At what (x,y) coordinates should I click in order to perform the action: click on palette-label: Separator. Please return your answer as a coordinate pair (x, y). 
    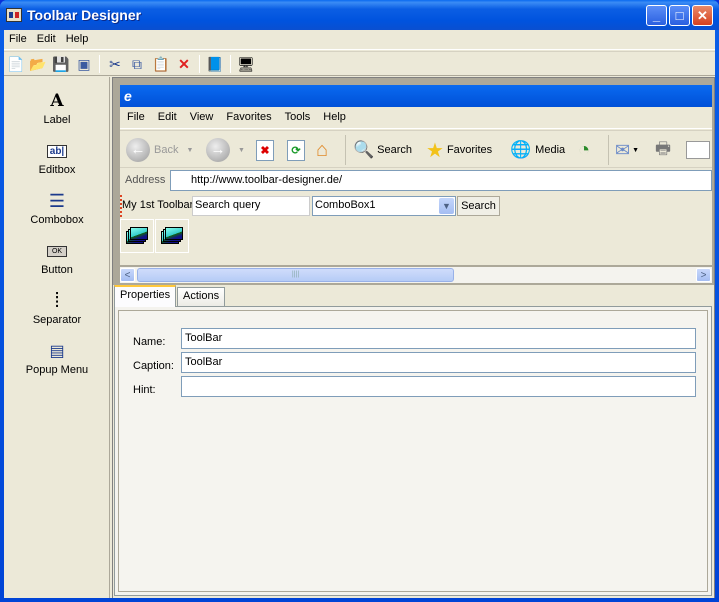
    Looking at the image, I should click on (57, 320).